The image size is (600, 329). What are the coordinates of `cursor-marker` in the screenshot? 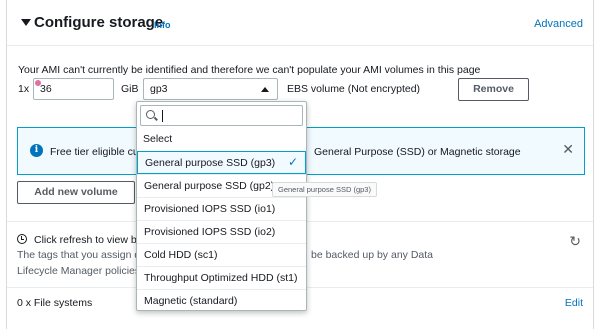 It's located at (38, 83).